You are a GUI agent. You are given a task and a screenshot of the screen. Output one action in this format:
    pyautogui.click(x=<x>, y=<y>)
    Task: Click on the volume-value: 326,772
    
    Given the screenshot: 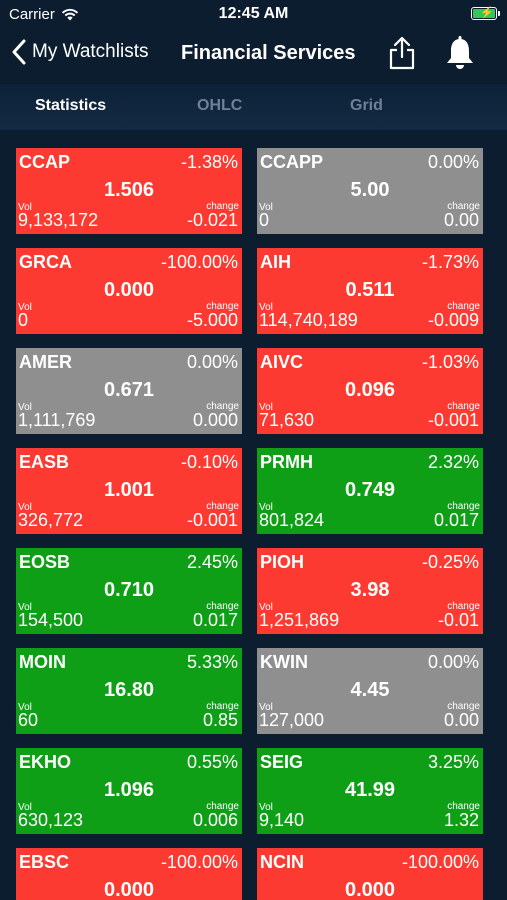 What is the action you would take?
    pyautogui.click(x=51, y=520)
    